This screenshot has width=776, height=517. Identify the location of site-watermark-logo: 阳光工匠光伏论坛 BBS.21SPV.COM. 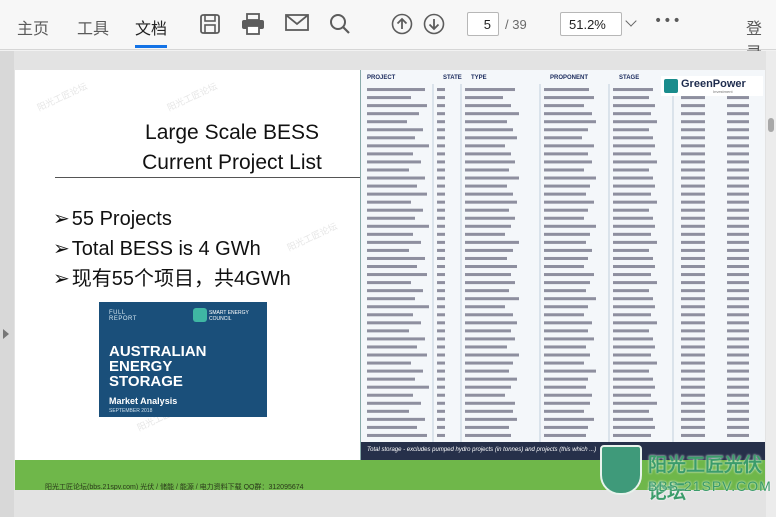
(680, 475).